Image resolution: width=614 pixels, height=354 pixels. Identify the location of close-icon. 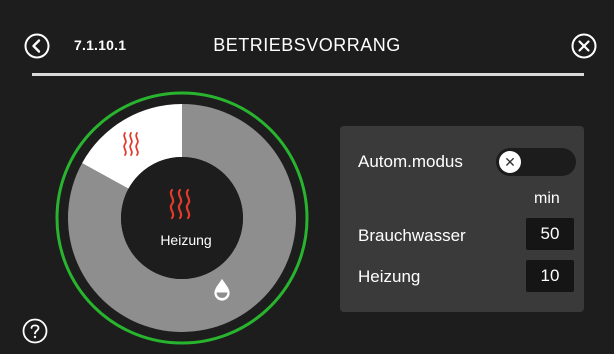
(584, 46).